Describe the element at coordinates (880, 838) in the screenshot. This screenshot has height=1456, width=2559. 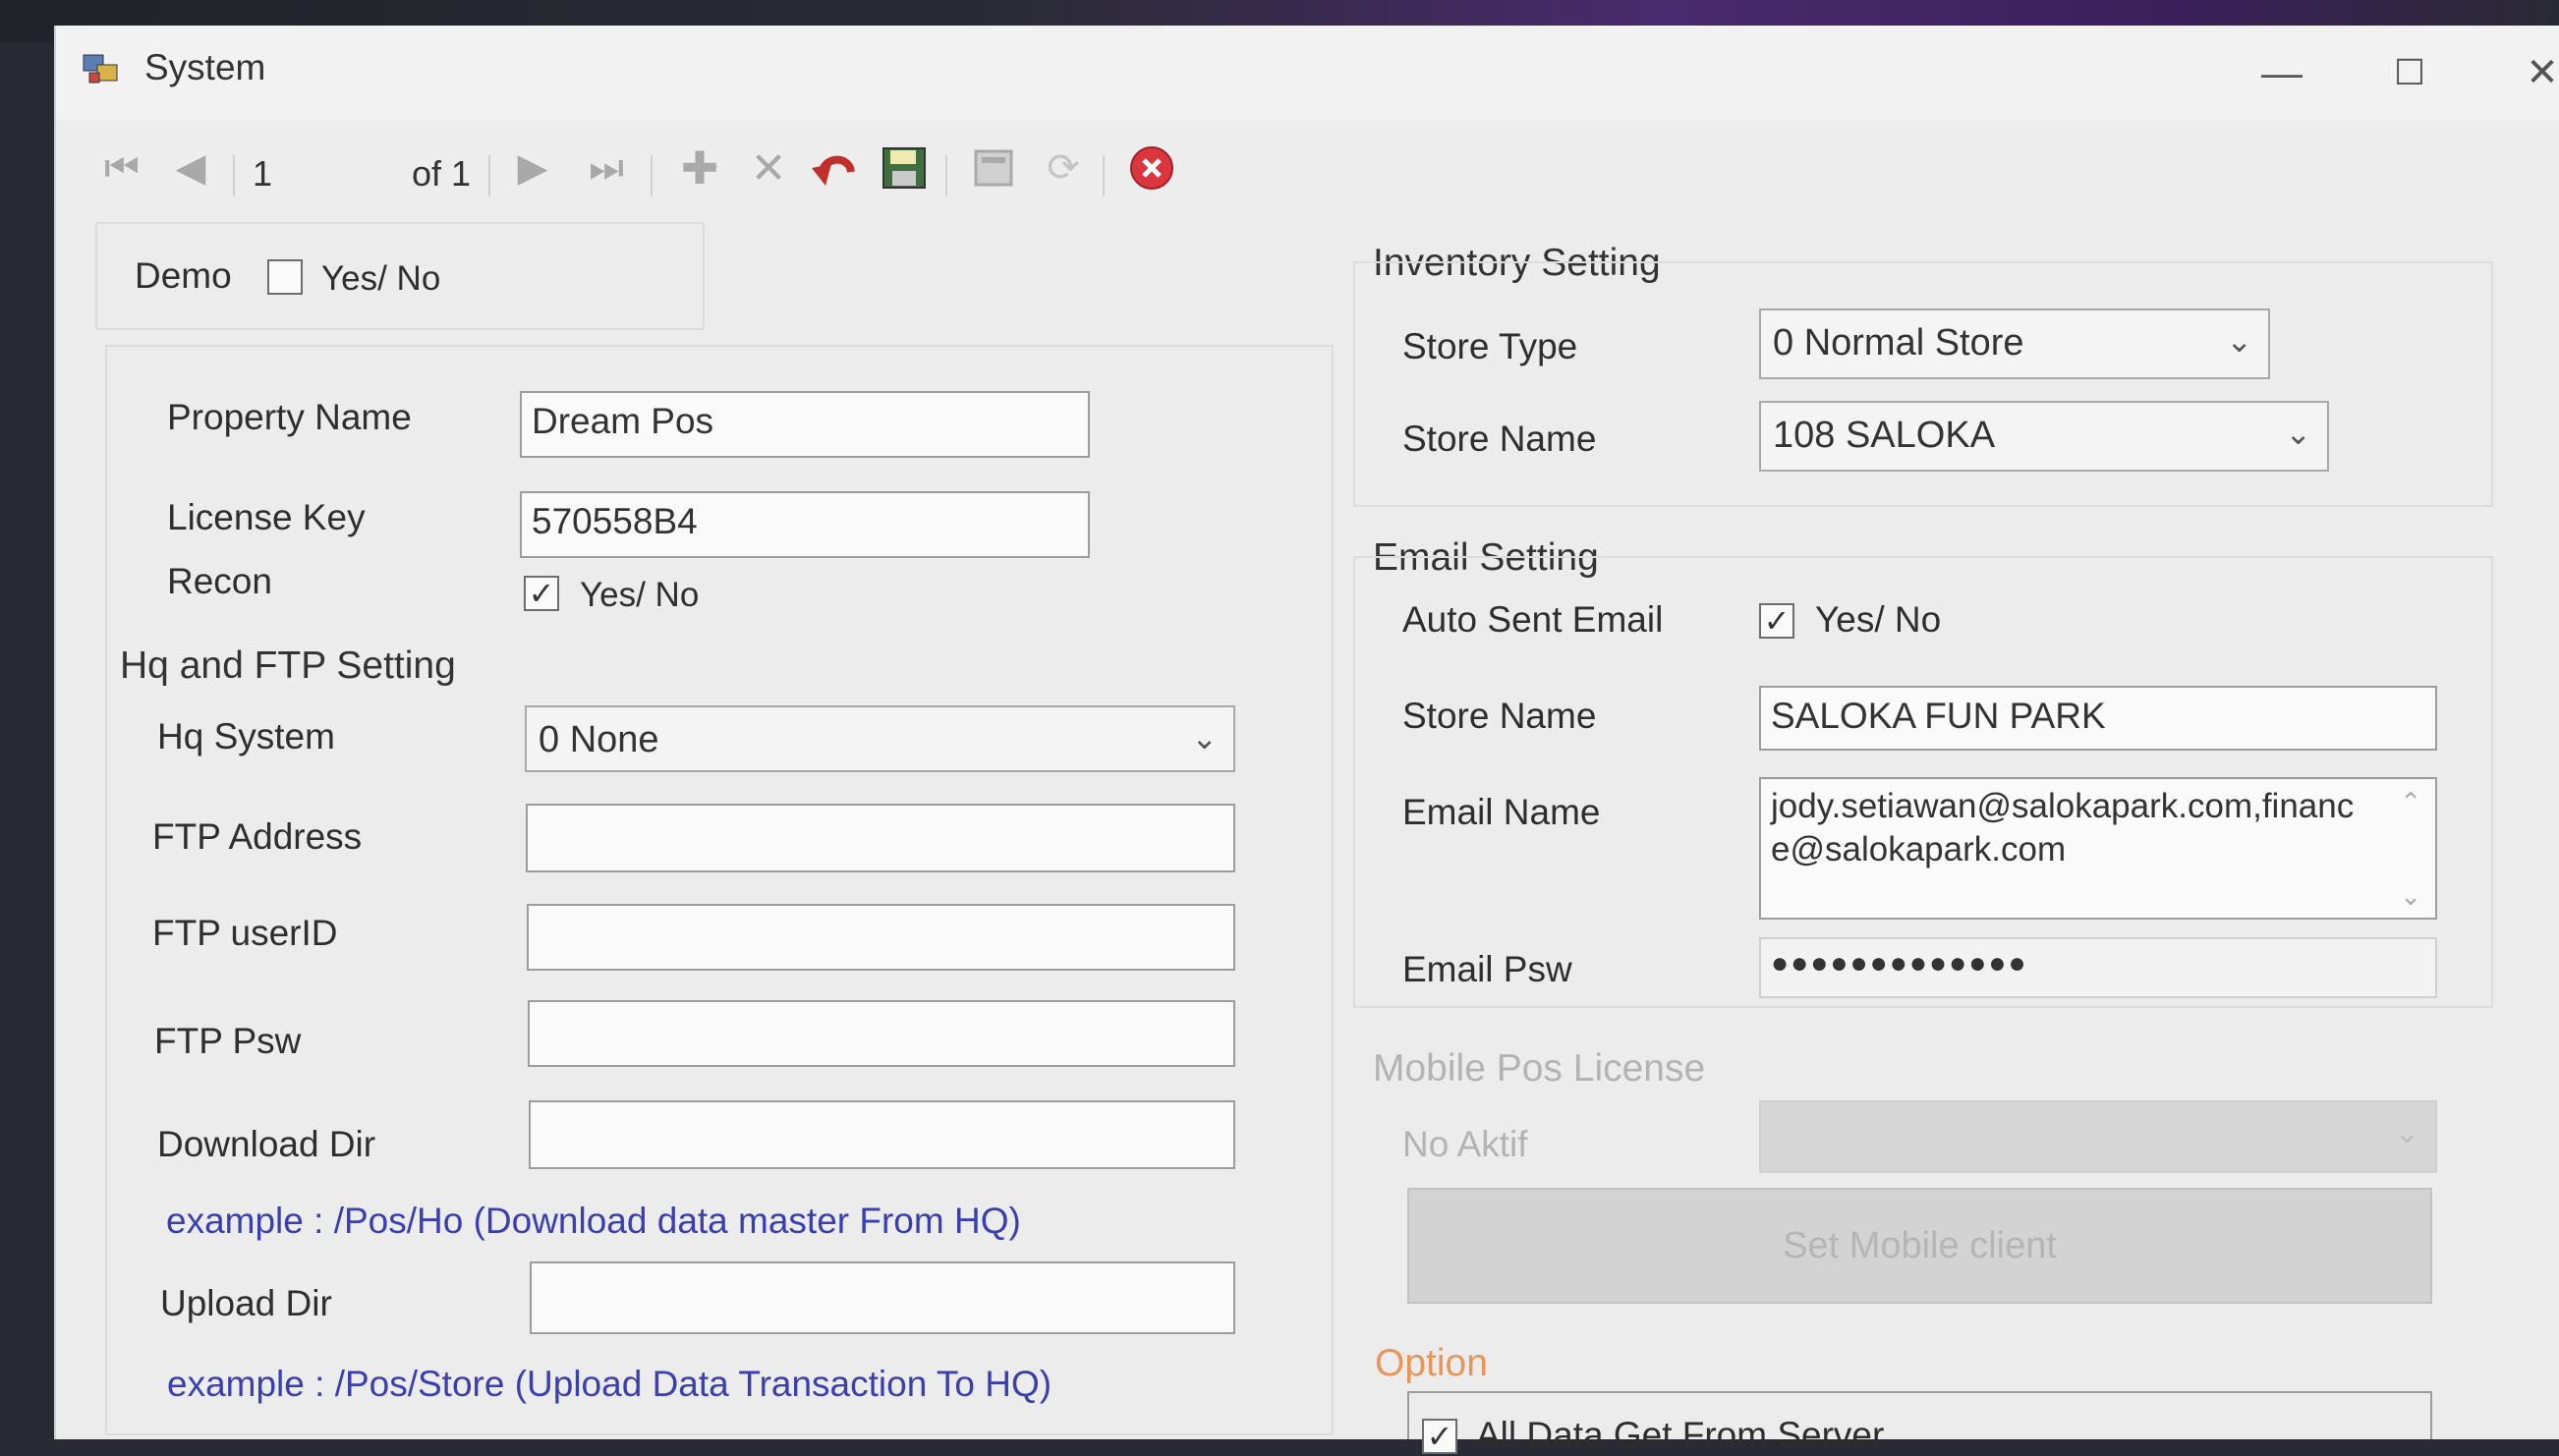
I see `ftp-address-input` at that location.